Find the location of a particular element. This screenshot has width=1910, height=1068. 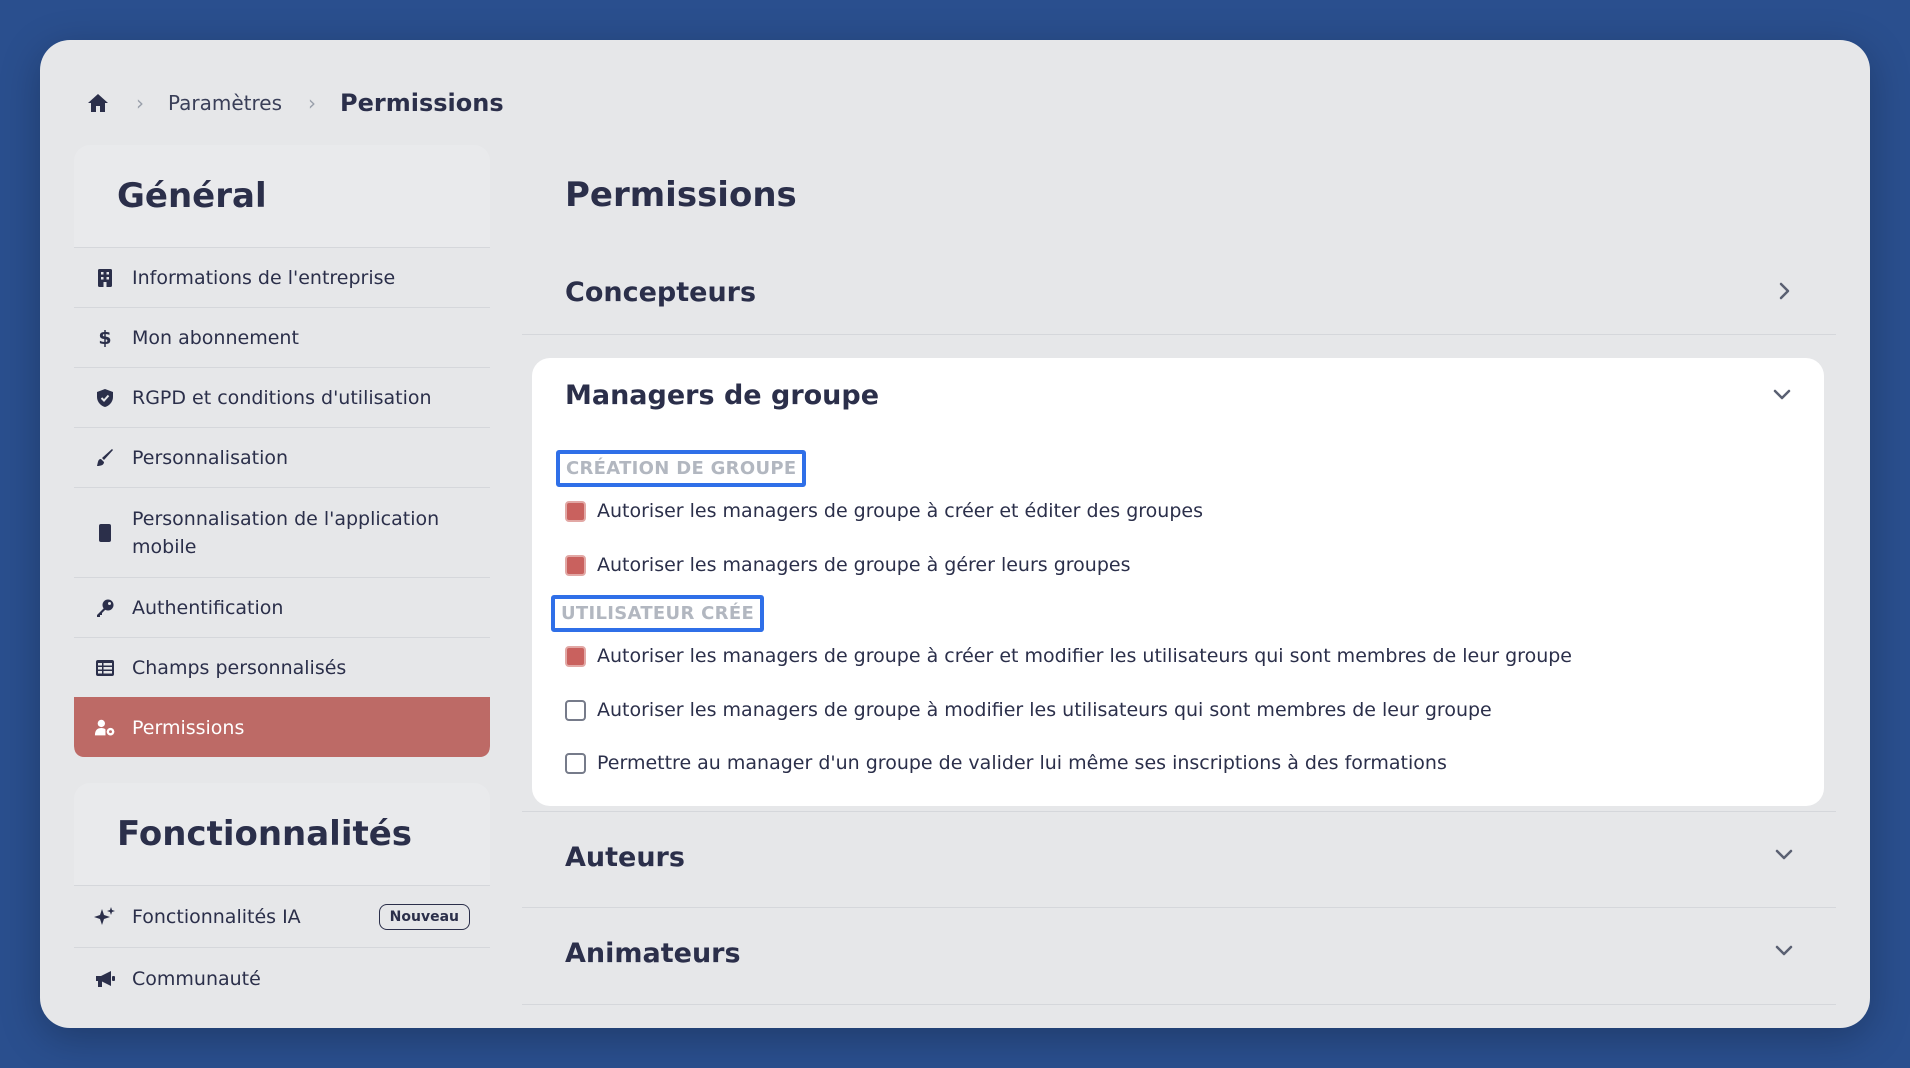

section-title: Concepteurs is located at coordinates (661, 292).